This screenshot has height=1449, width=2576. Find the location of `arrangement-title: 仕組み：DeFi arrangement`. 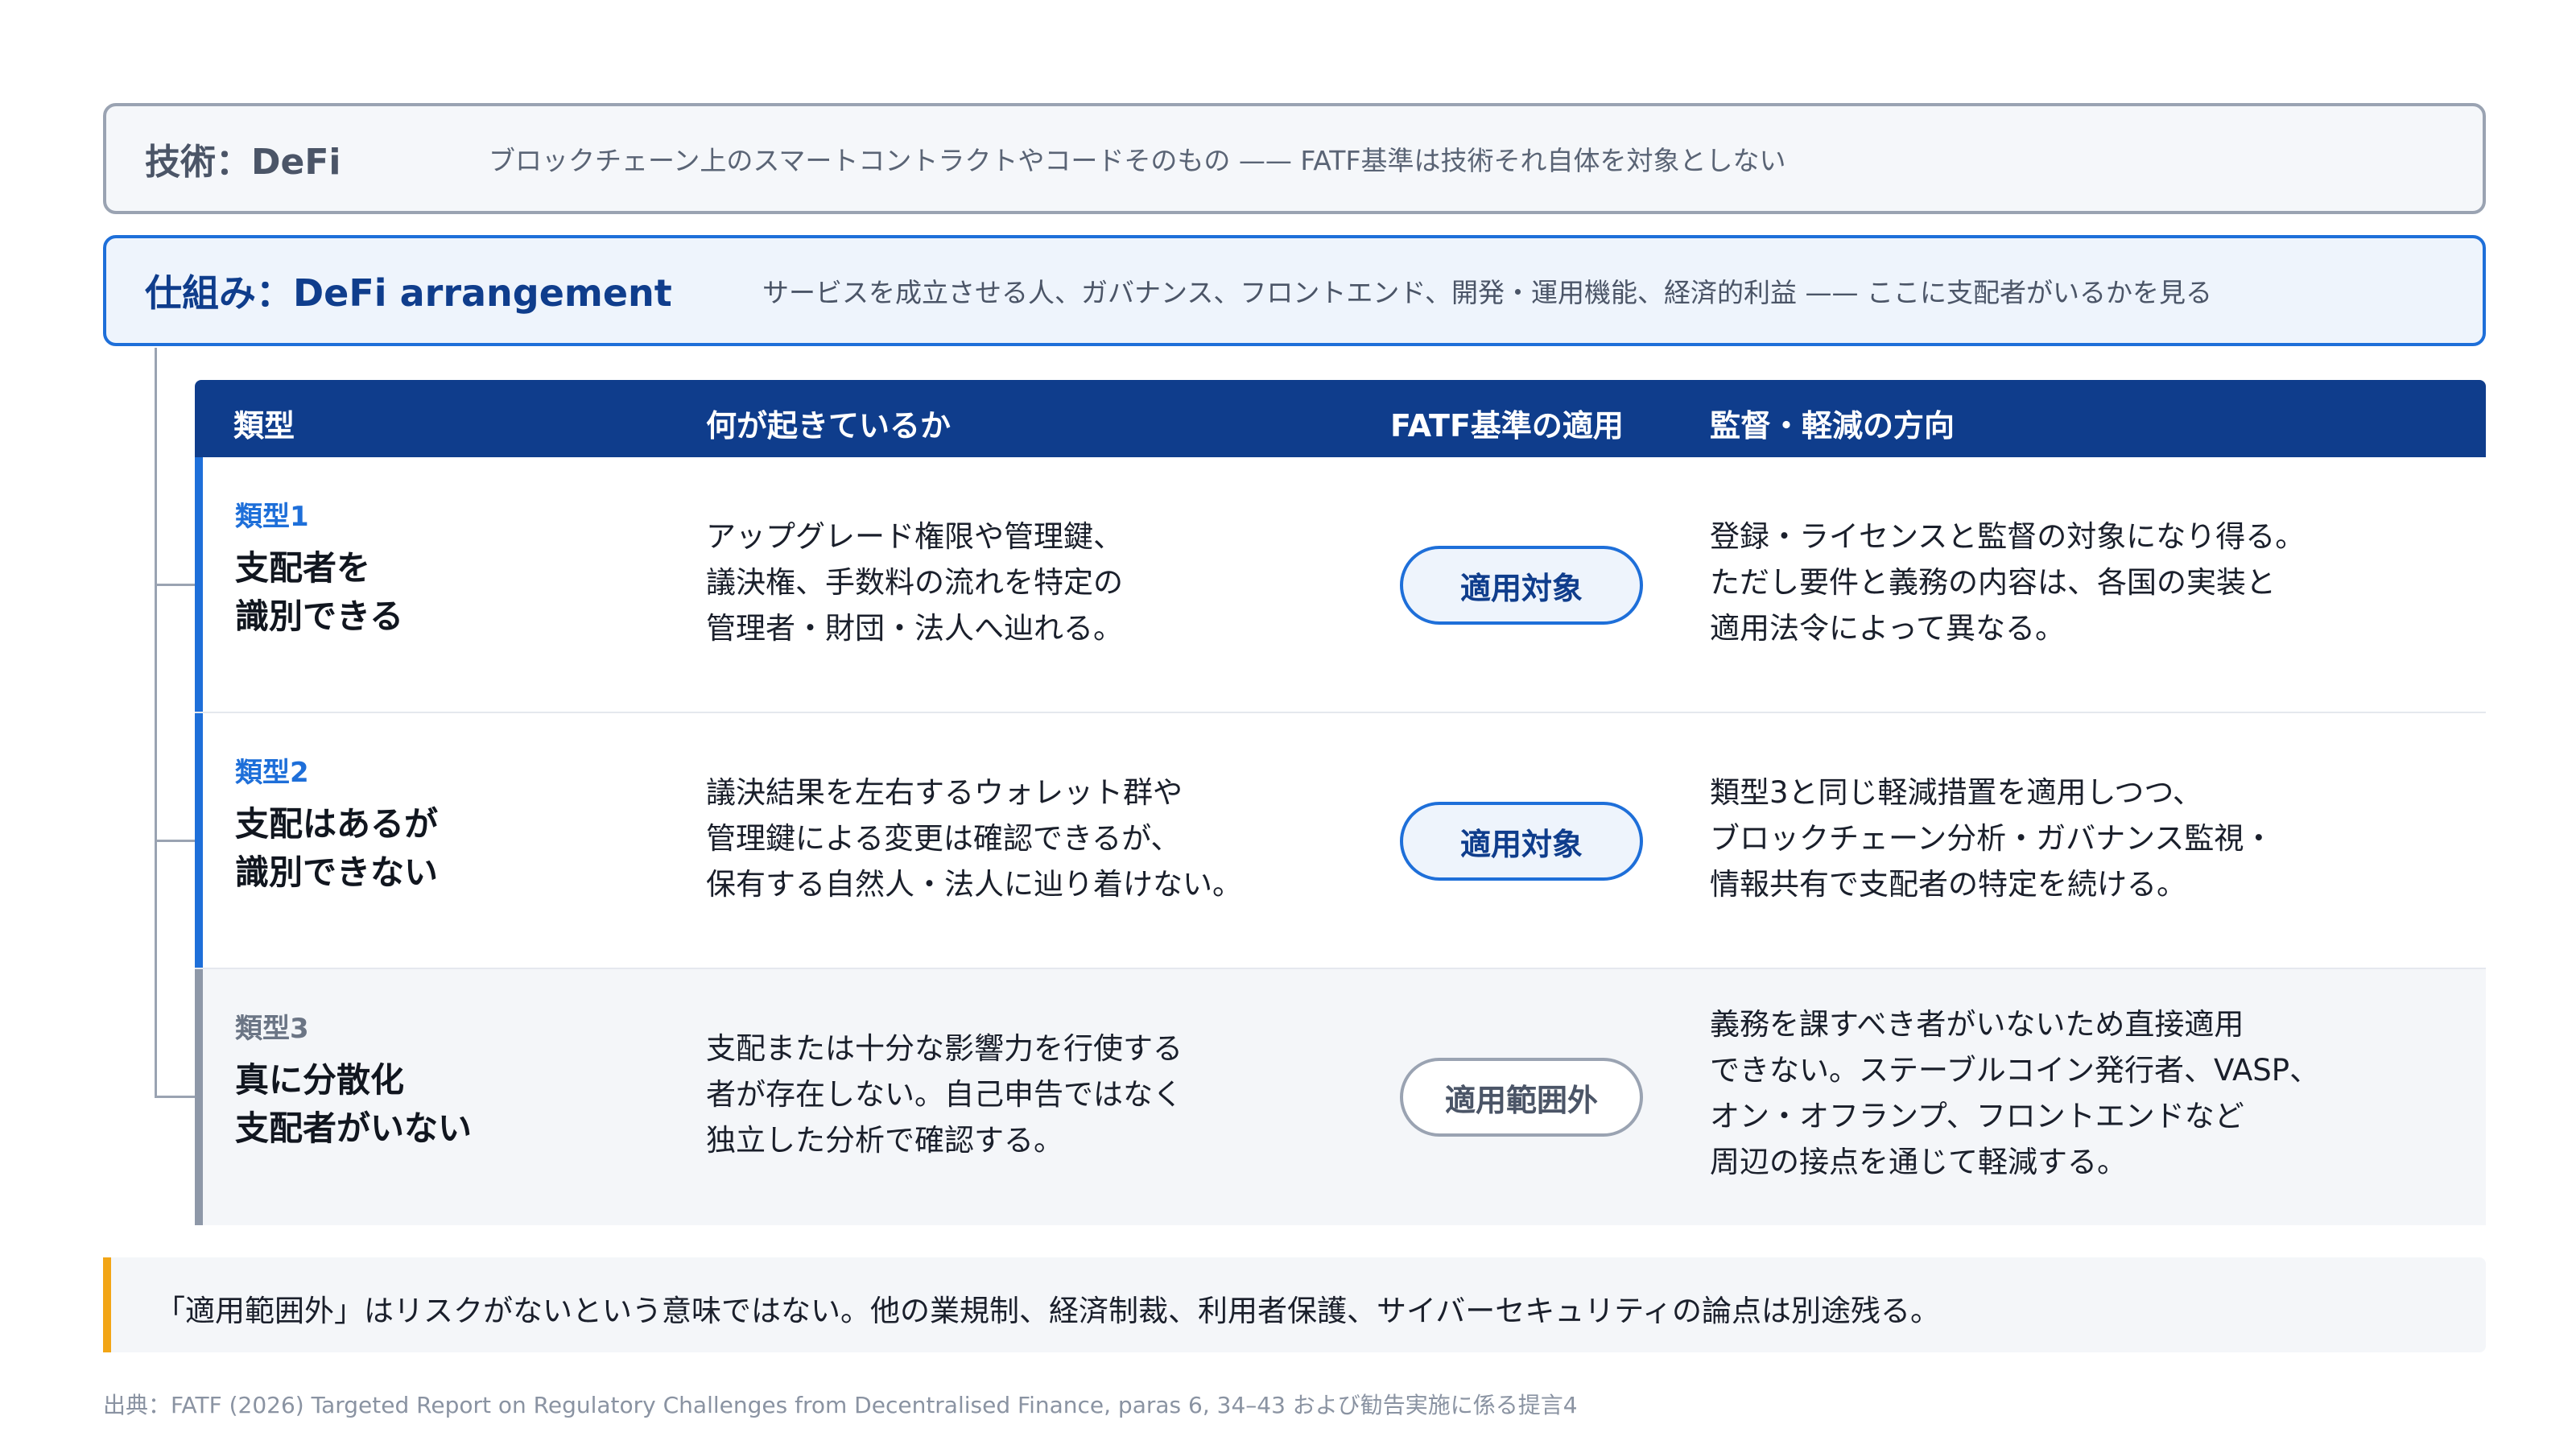

arrangement-title: 仕組み：DeFi arrangement is located at coordinates (408, 293).